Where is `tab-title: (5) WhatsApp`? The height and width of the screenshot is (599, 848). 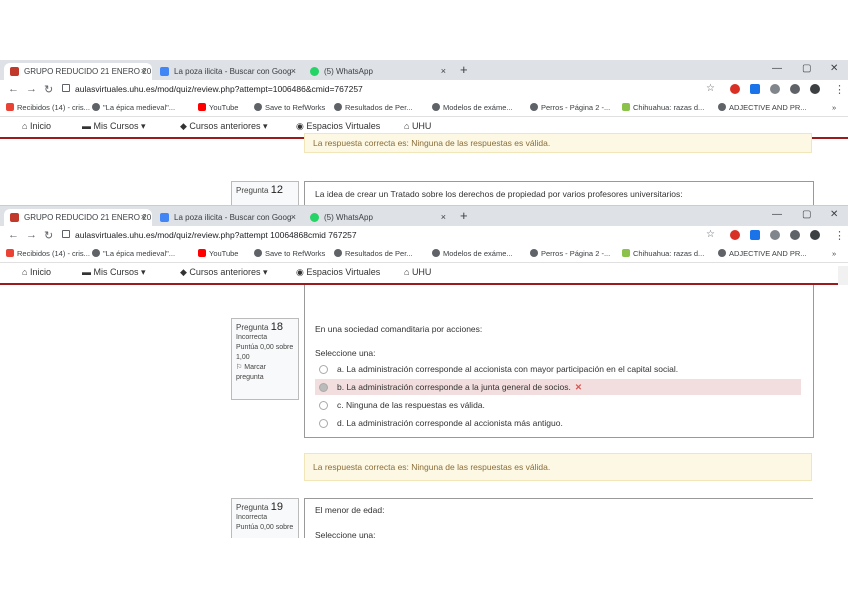 tab-title: (5) WhatsApp is located at coordinates (348, 217).